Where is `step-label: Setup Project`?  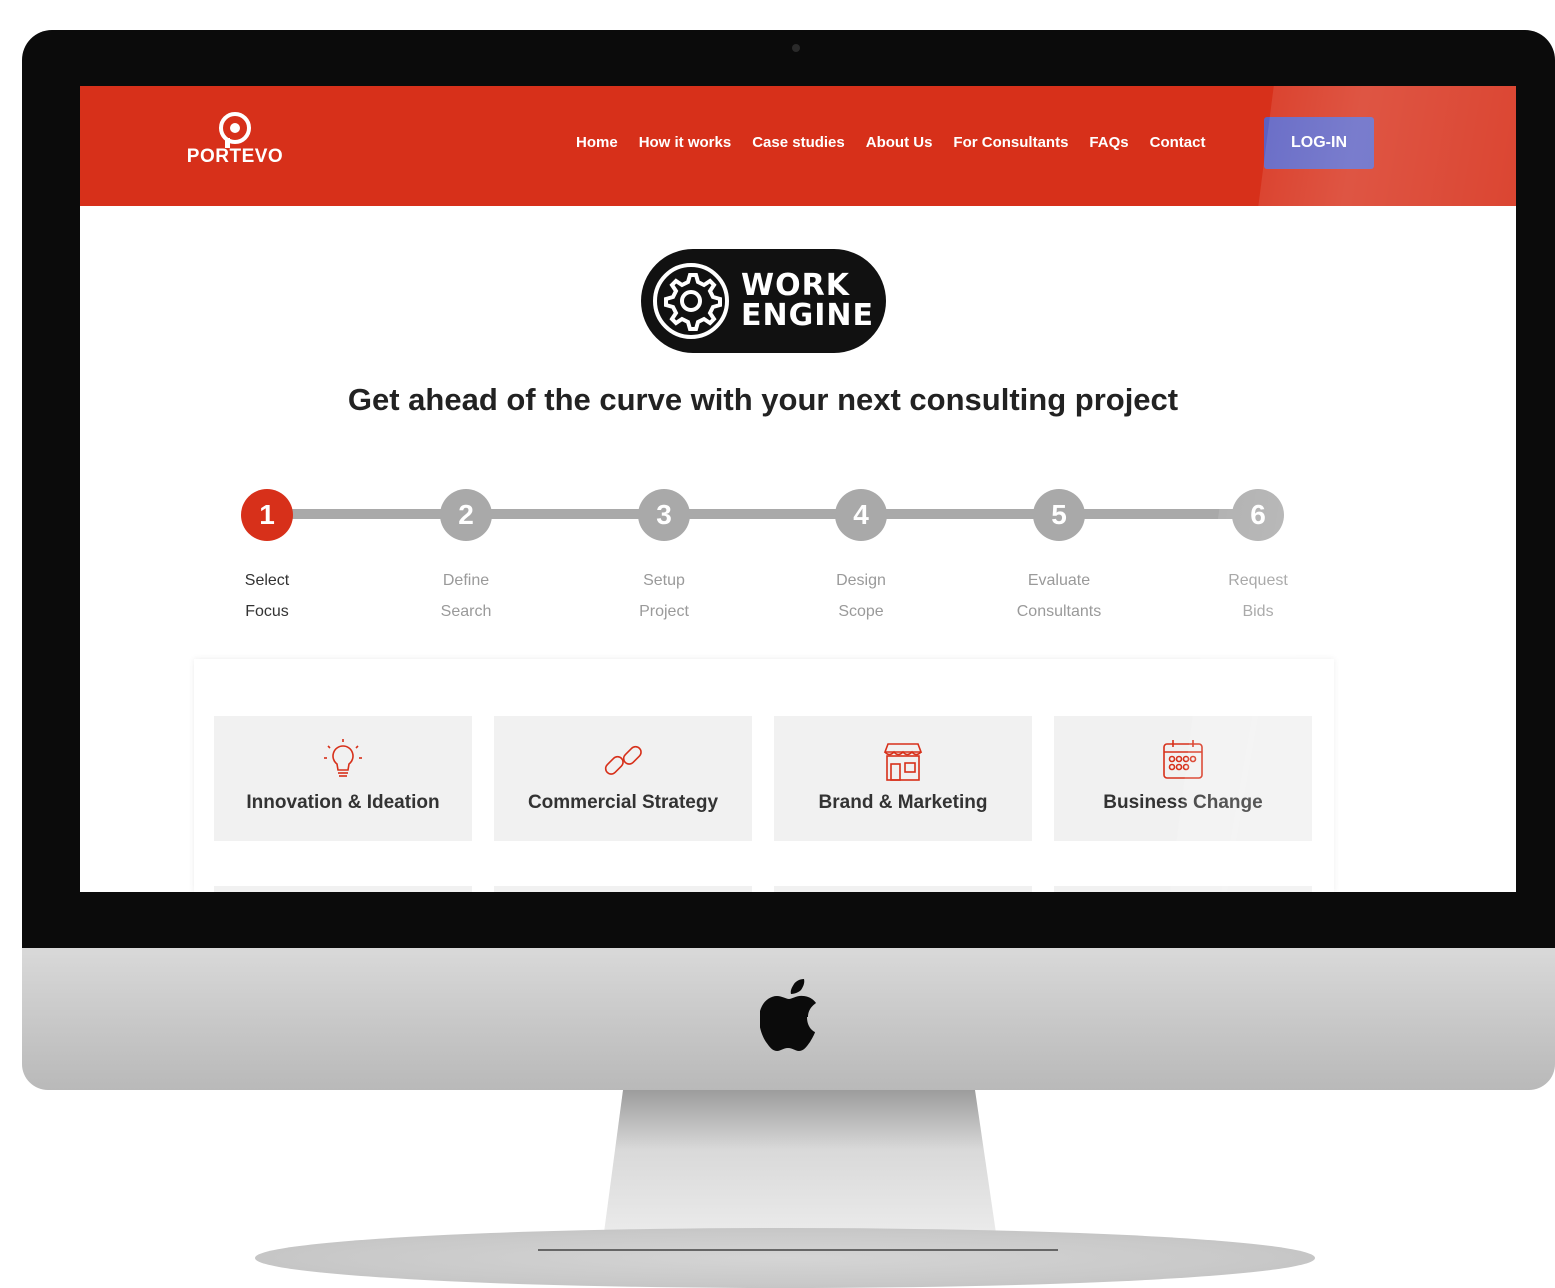
step-label: Setup Project is located at coordinates (664, 596).